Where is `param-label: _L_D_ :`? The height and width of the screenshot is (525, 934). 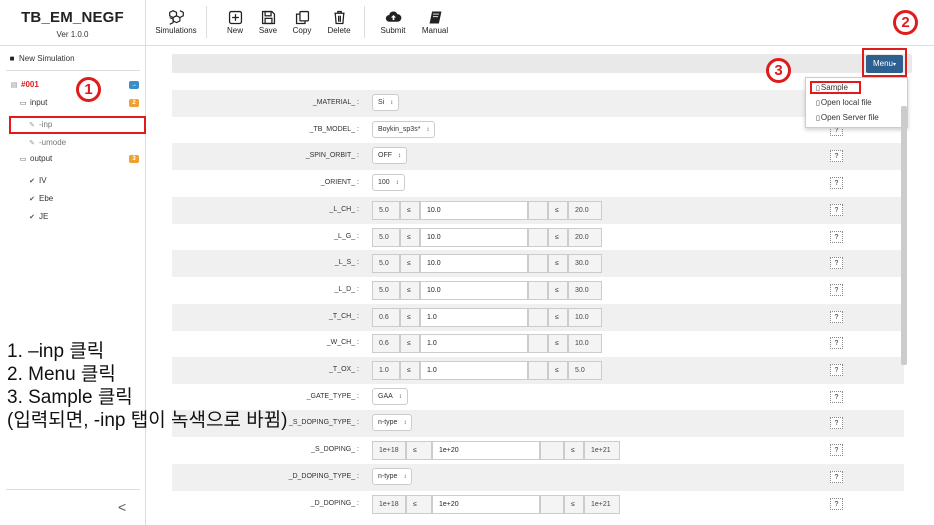 param-label: _L_D_ : is located at coordinates (346, 289).